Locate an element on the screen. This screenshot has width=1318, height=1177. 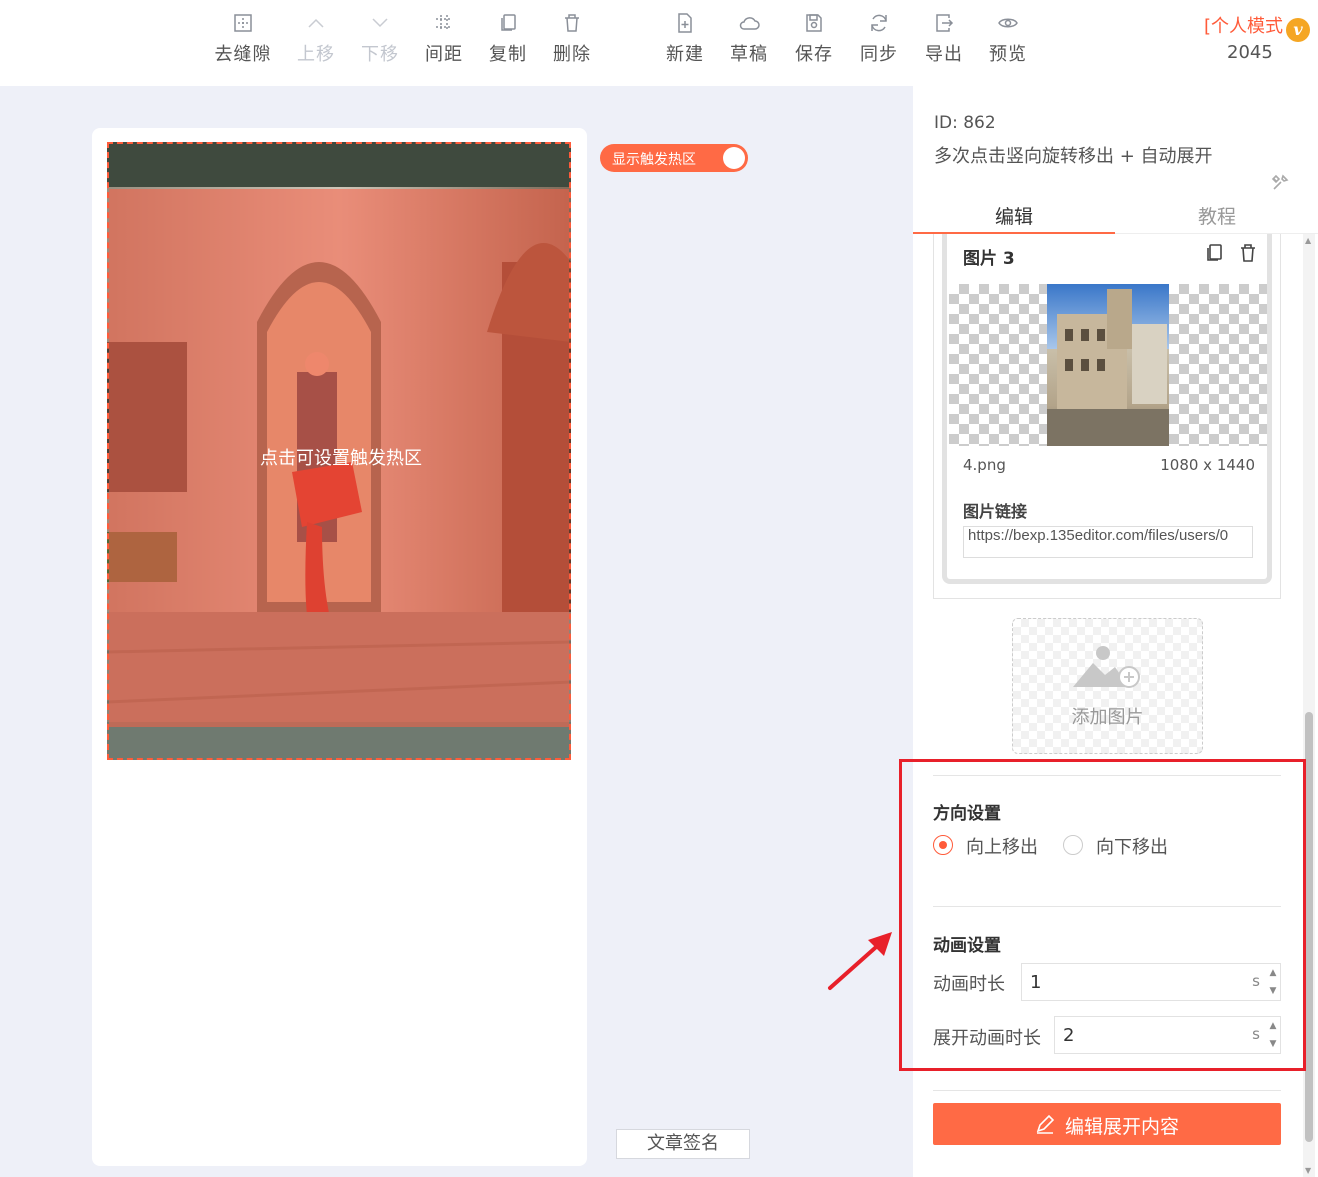
toolbar-button-draft: 草稿 is located at coordinates (749, 40).